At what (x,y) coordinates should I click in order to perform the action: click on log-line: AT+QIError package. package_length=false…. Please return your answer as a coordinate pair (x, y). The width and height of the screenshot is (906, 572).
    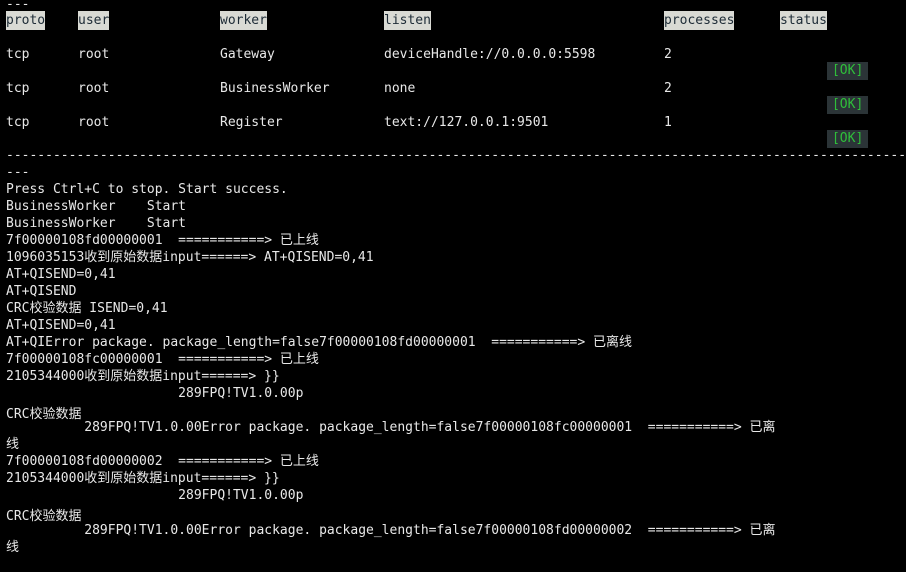
    Looking at the image, I should click on (319, 342).